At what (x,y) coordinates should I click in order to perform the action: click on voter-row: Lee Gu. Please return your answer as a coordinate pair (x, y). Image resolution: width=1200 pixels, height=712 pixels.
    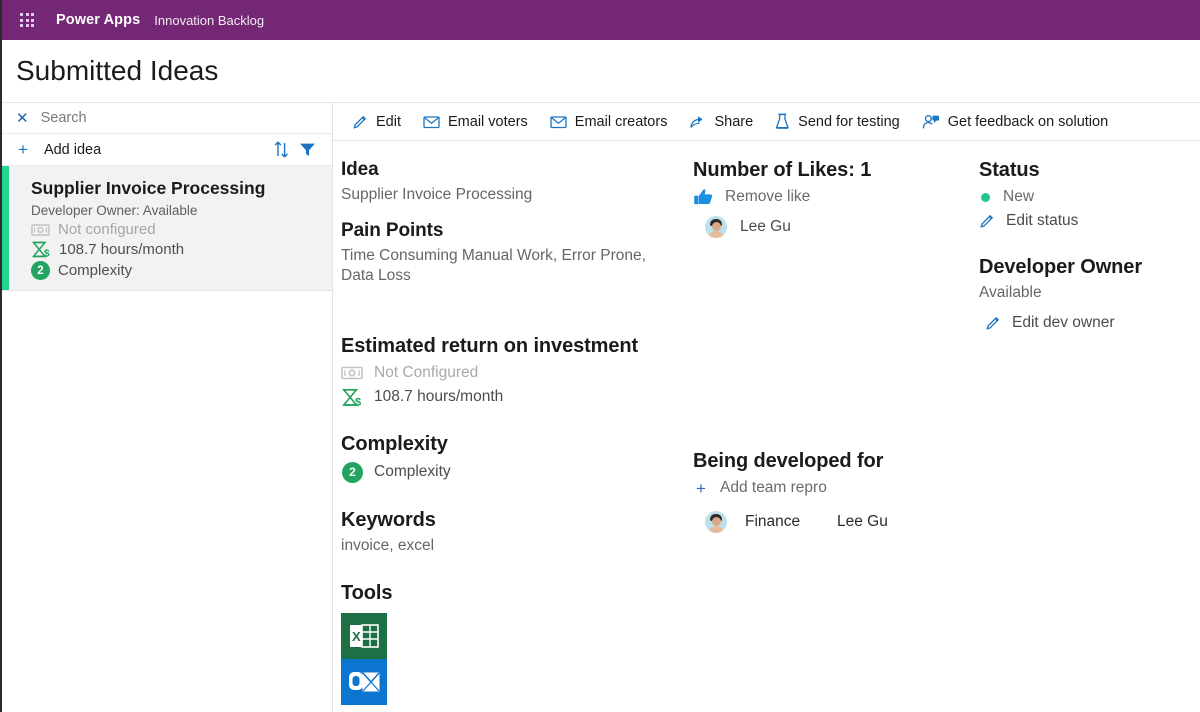
    Looking at the image, I should click on (827, 227).